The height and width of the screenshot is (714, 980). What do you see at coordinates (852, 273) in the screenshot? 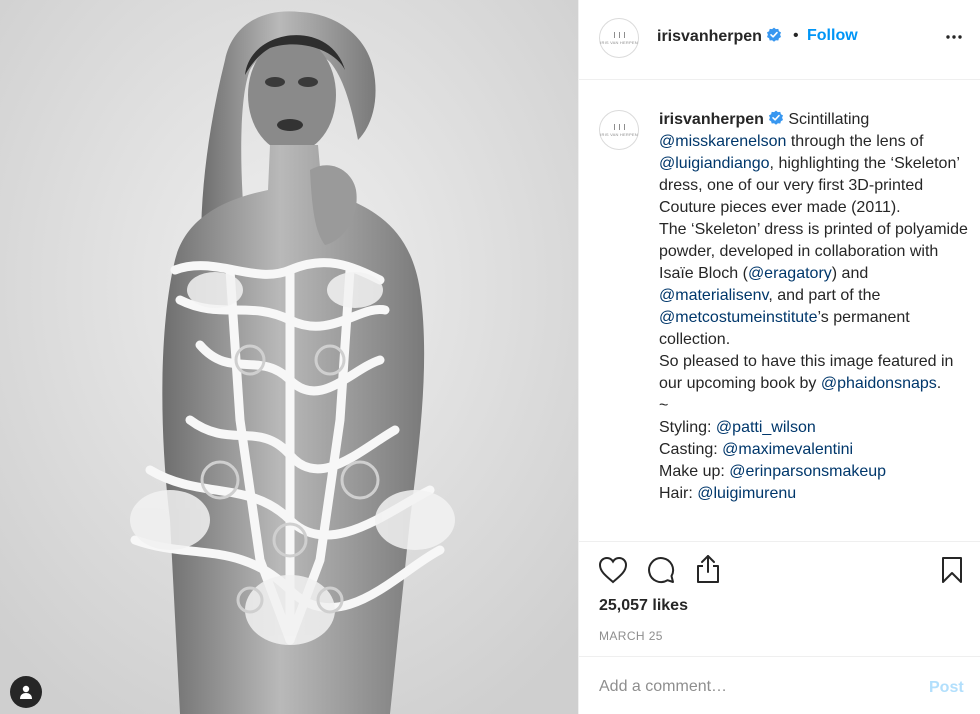
I see `caption-text-segment: ) and` at bounding box center [852, 273].